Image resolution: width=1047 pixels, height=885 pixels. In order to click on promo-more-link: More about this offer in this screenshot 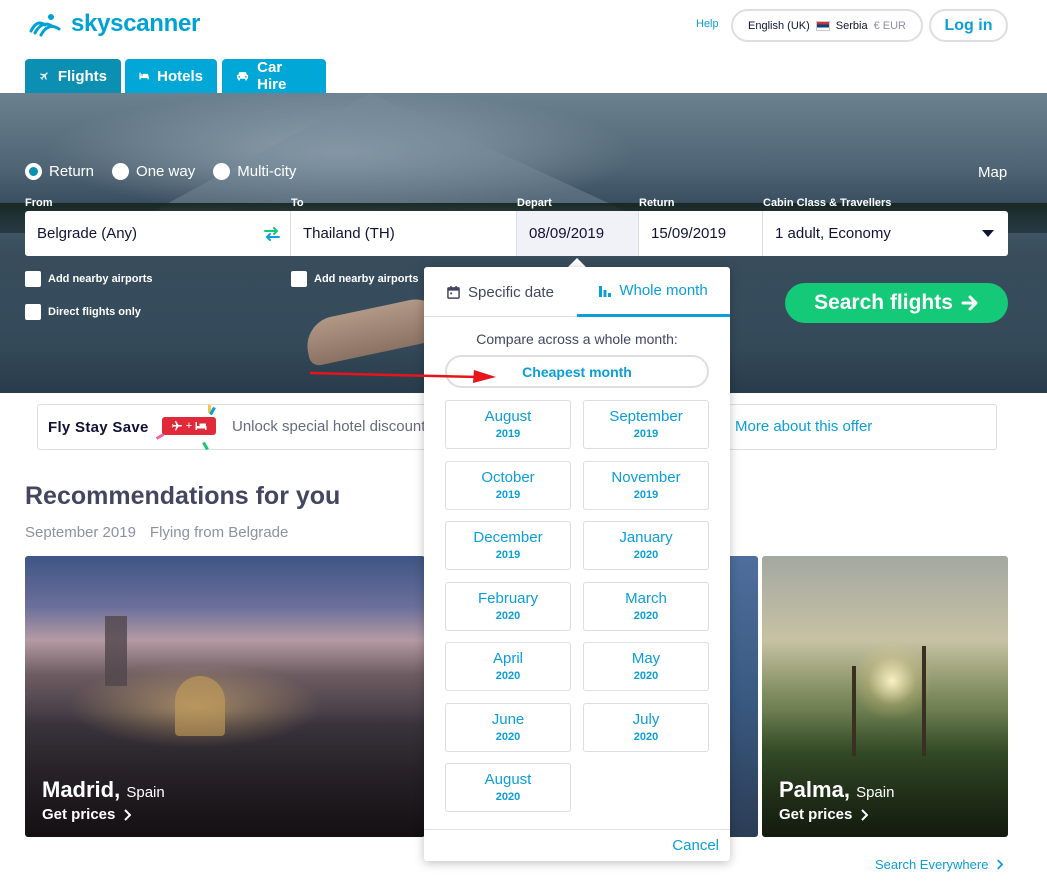, I will do `click(803, 426)`.